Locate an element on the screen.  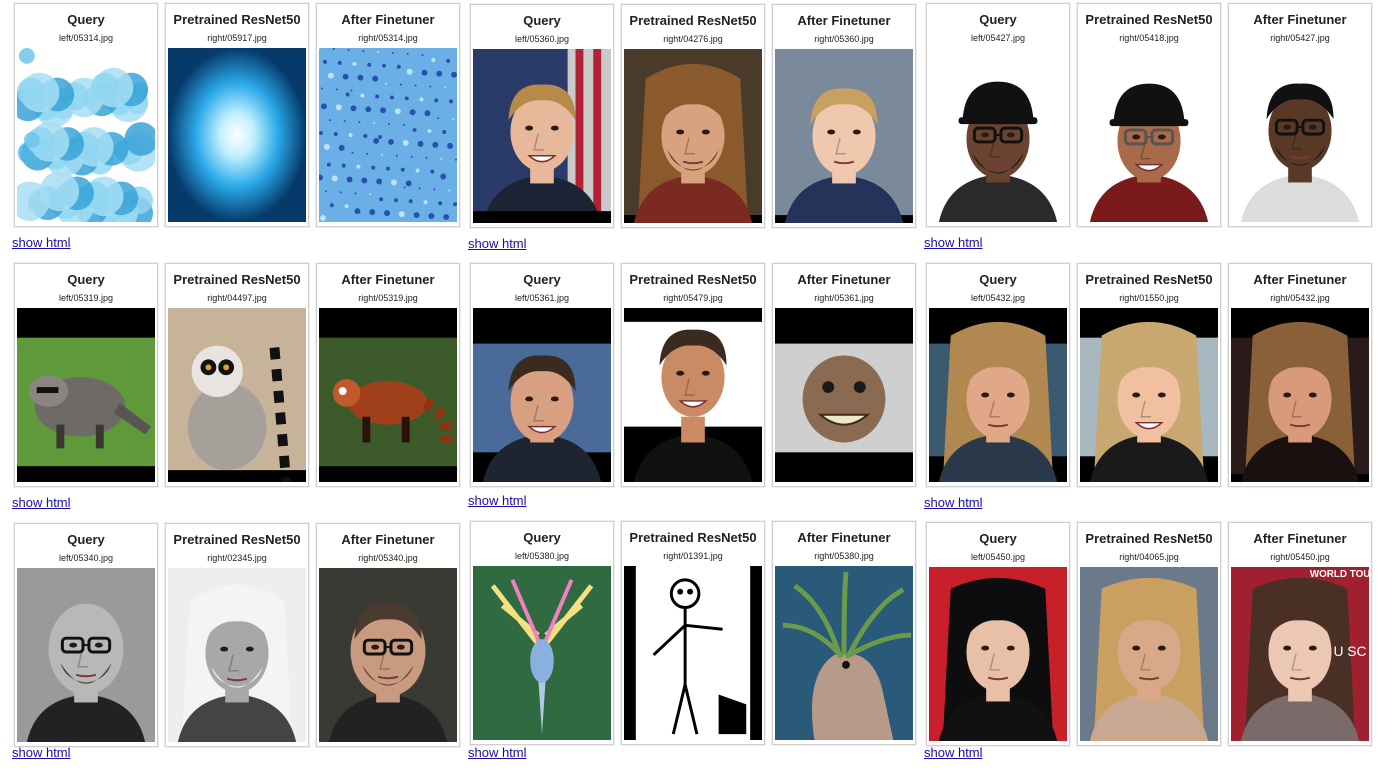
finetuned-result-card: After Finetuner right/05314.jpg is located at coordinates (388, 115).